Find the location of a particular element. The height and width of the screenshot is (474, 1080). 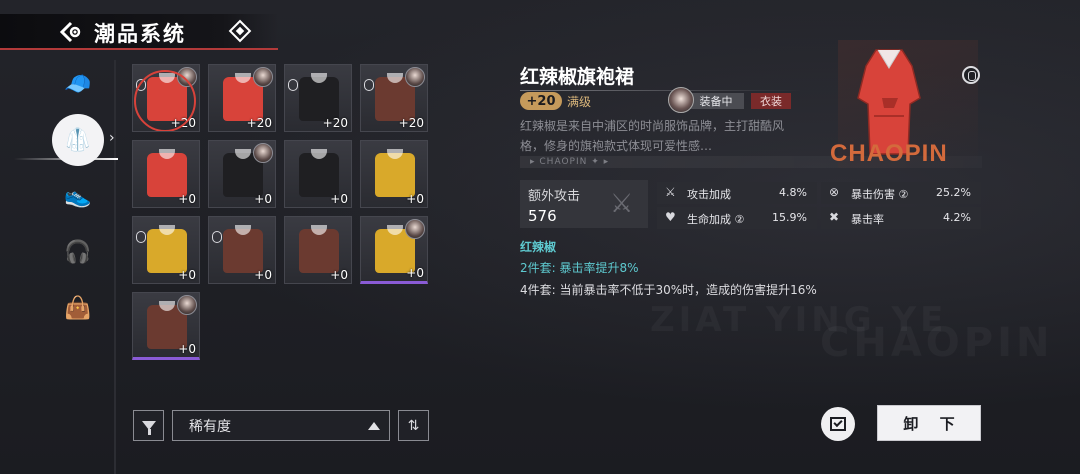

item-name: 红辣椒旗袍裙 is located at coordinates (577, 77).